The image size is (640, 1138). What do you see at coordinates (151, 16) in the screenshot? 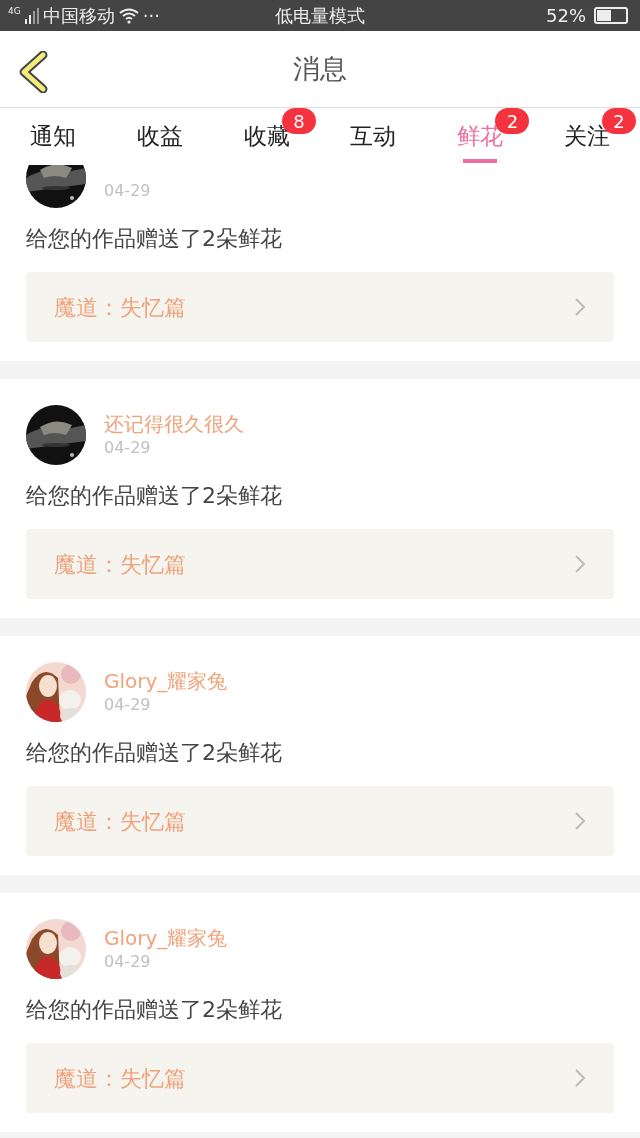
I see `more-dots: ···` at bounding box center [151, 16].